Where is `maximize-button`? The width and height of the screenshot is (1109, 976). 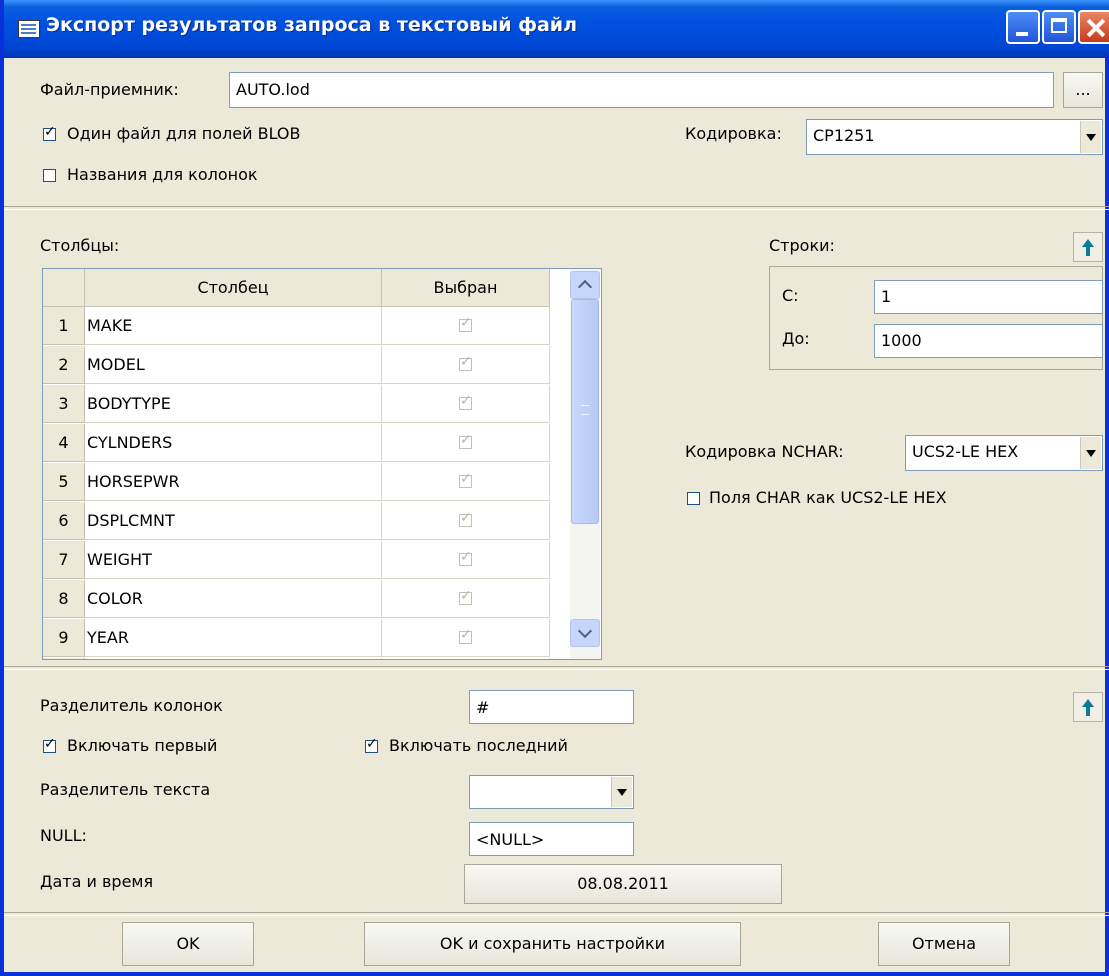
maximize-button is located at coordinates (1059, 27).